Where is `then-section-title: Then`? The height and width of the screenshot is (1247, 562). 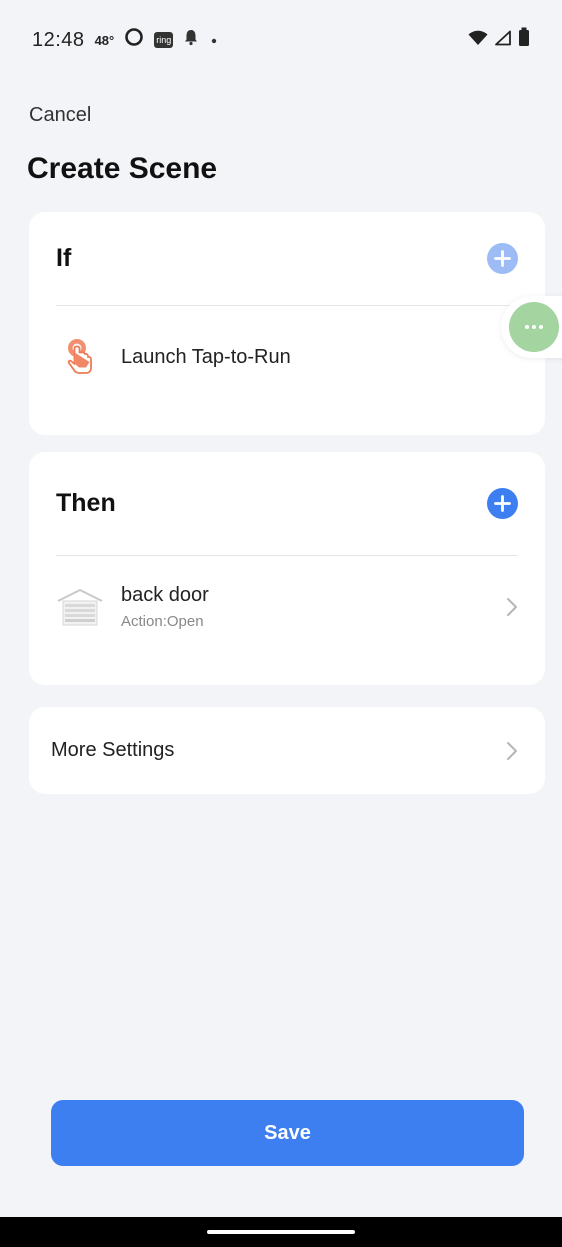 then-section-title: Then is located at coordinates (86, 503).